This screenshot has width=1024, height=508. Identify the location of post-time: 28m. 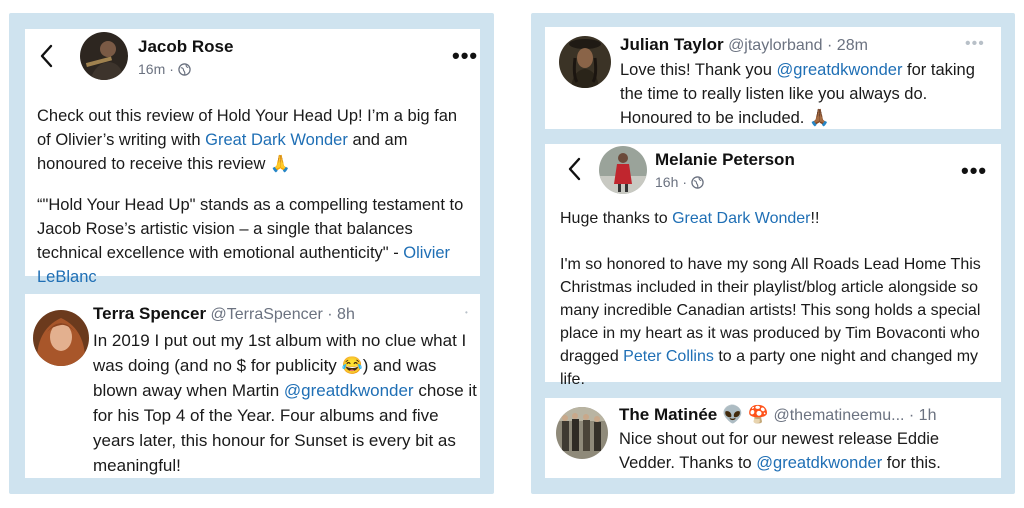
(852, 45).